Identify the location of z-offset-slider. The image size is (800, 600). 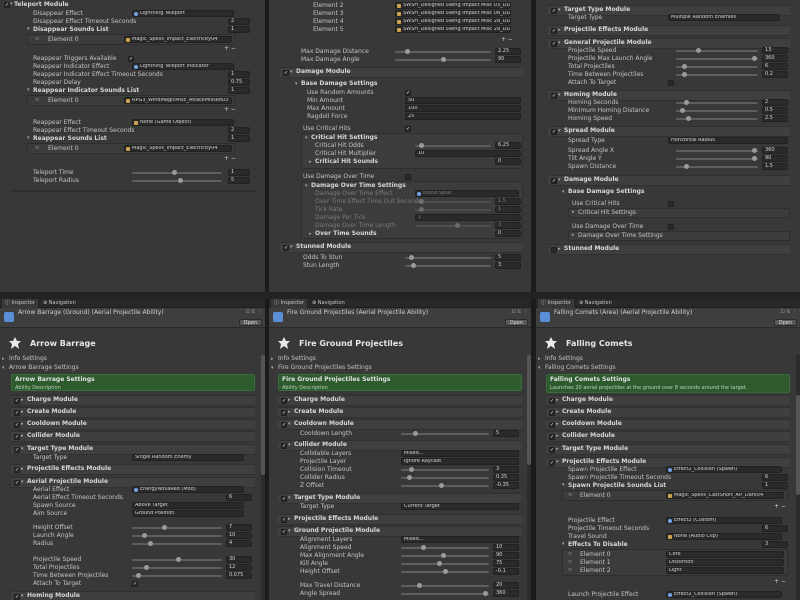
(445, 485).